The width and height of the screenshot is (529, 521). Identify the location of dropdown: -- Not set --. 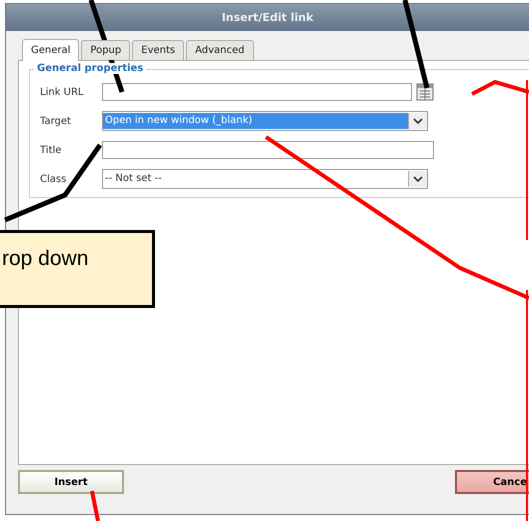
(265, 179).